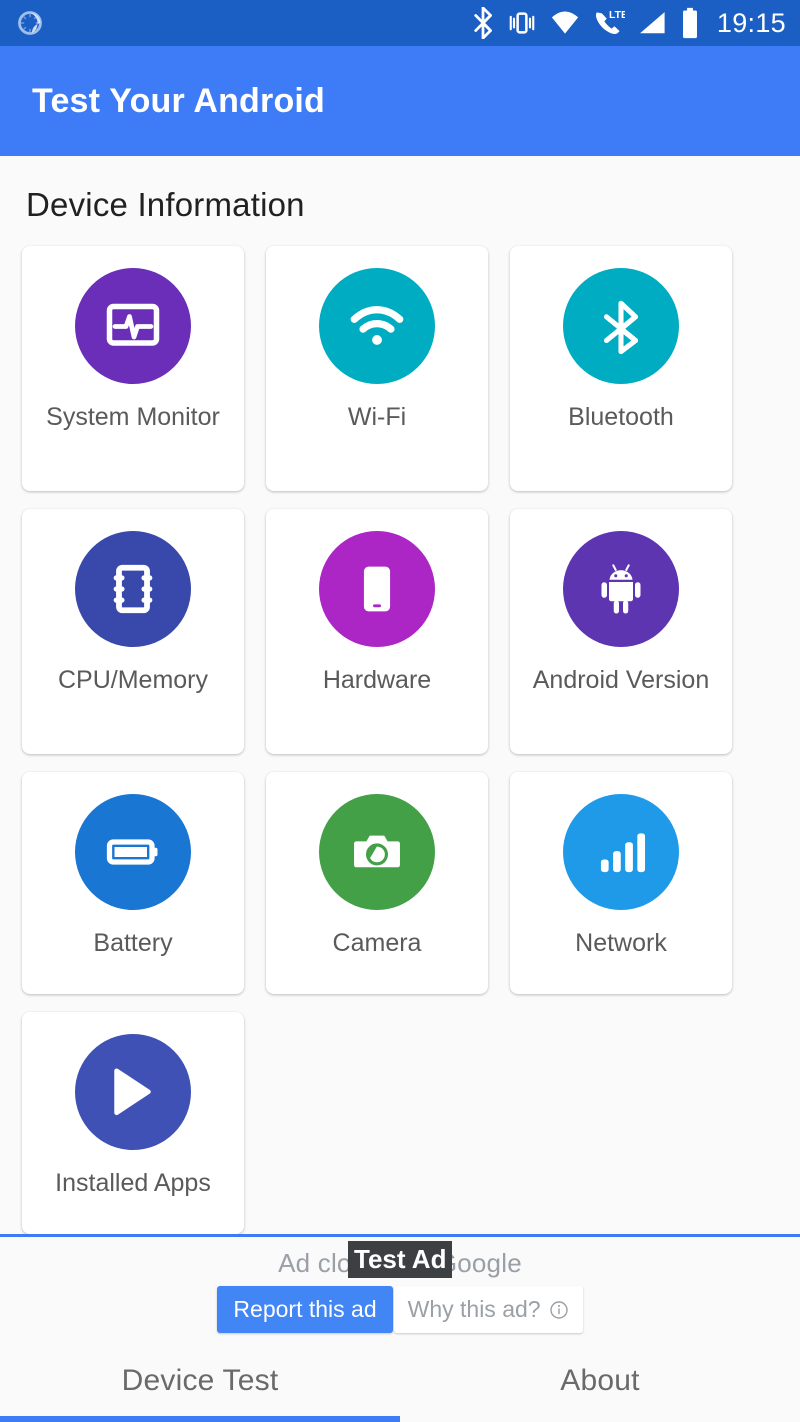 The height and width of the screenshot is (1422, 800). Describe the element at coordinates (522, 23) in the screenshot. I see `vibrate-icon` at that location.